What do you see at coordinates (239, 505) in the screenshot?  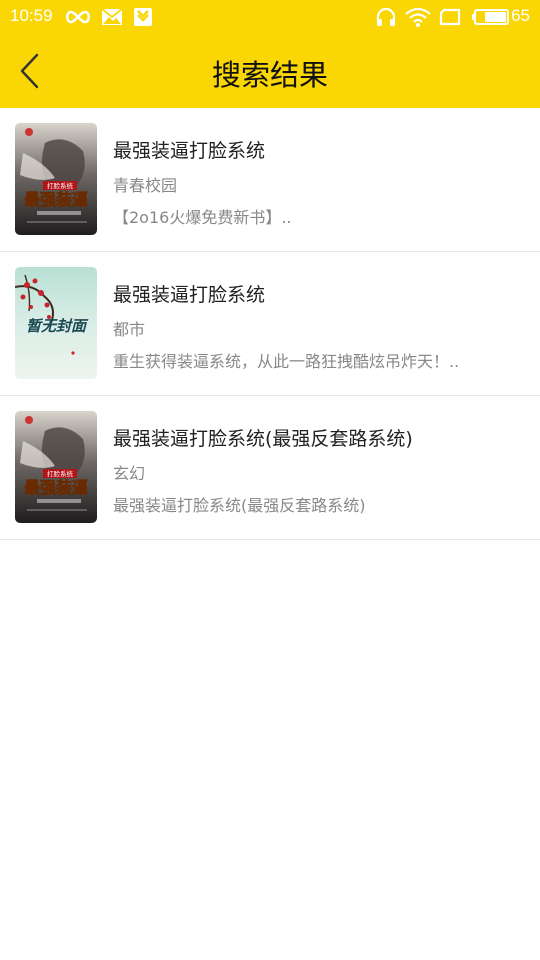 I see `book-description: 最强装逼打脸系统(最强反套路系统)` at bounding box center [239, 505].